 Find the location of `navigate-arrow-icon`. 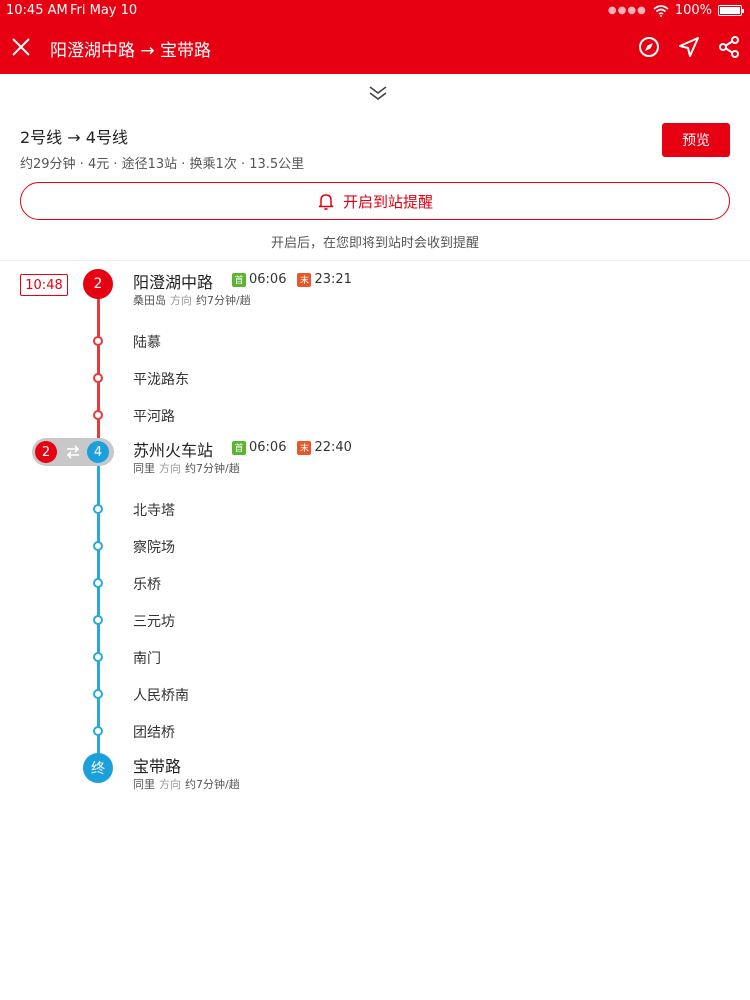

navigate-arrow-icon is located at coordinates (689, 47).